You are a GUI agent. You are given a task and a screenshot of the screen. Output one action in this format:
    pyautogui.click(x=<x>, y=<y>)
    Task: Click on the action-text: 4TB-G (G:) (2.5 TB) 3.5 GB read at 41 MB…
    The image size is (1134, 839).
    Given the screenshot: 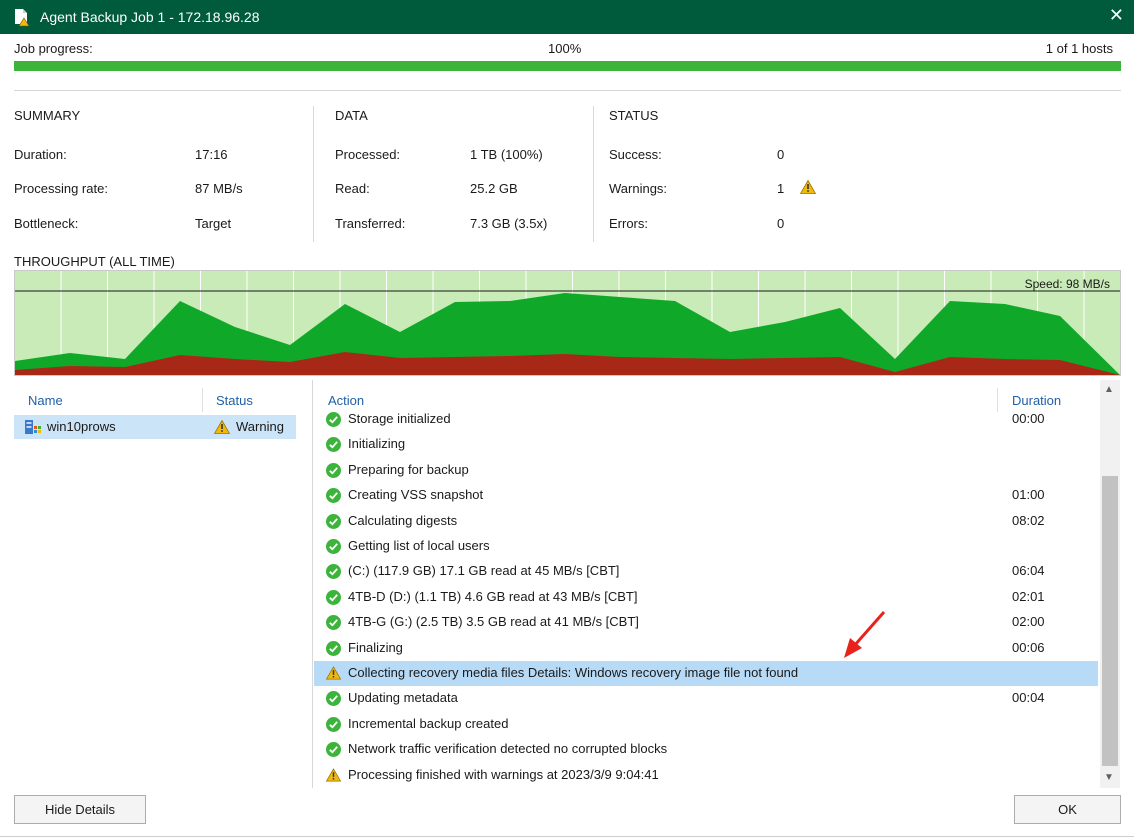 What is the action you would take?
    pyautogui.click(x=493, y=622)
    